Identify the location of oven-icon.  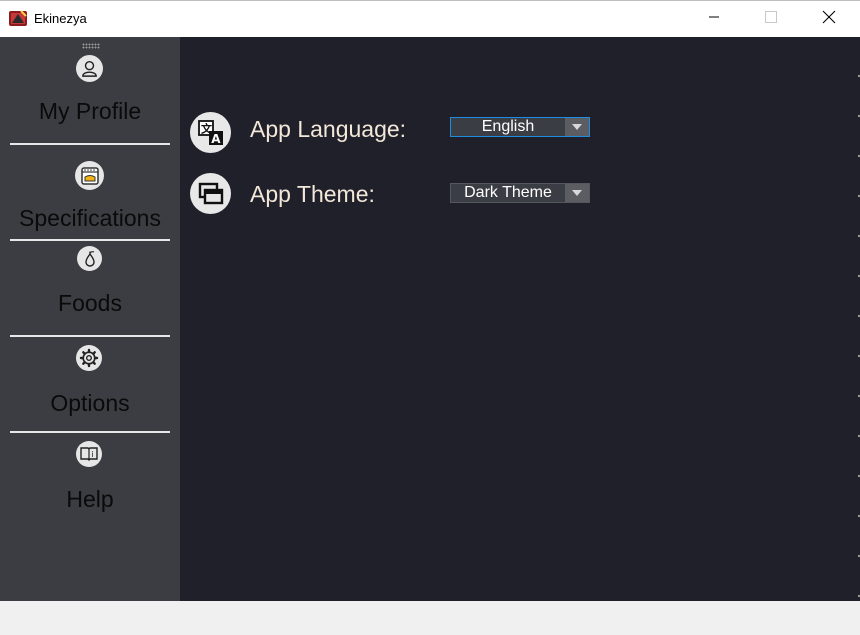
(89, 175).